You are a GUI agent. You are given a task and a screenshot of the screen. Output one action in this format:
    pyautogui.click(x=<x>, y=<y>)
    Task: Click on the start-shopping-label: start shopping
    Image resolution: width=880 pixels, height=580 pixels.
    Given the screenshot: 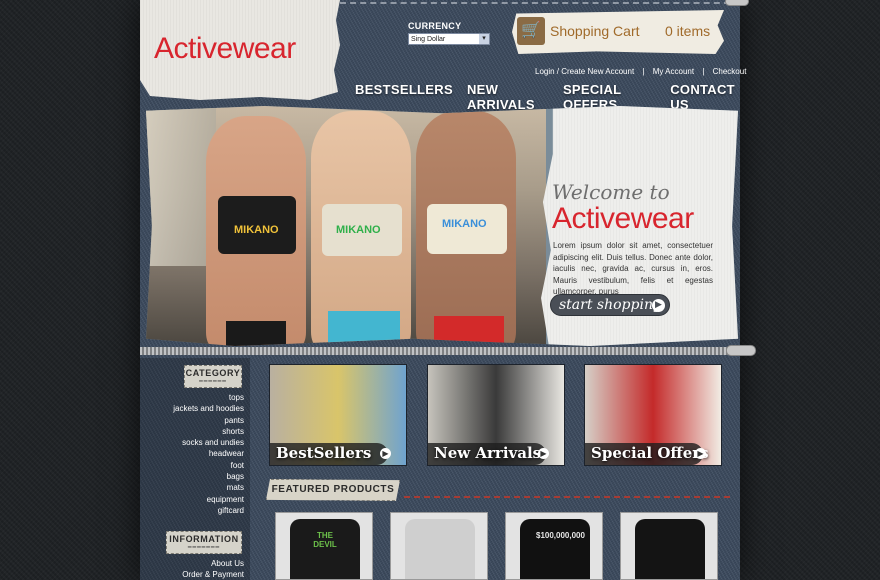 What is the action you would take?
    pyautogui.click(x=610, y=305)
    